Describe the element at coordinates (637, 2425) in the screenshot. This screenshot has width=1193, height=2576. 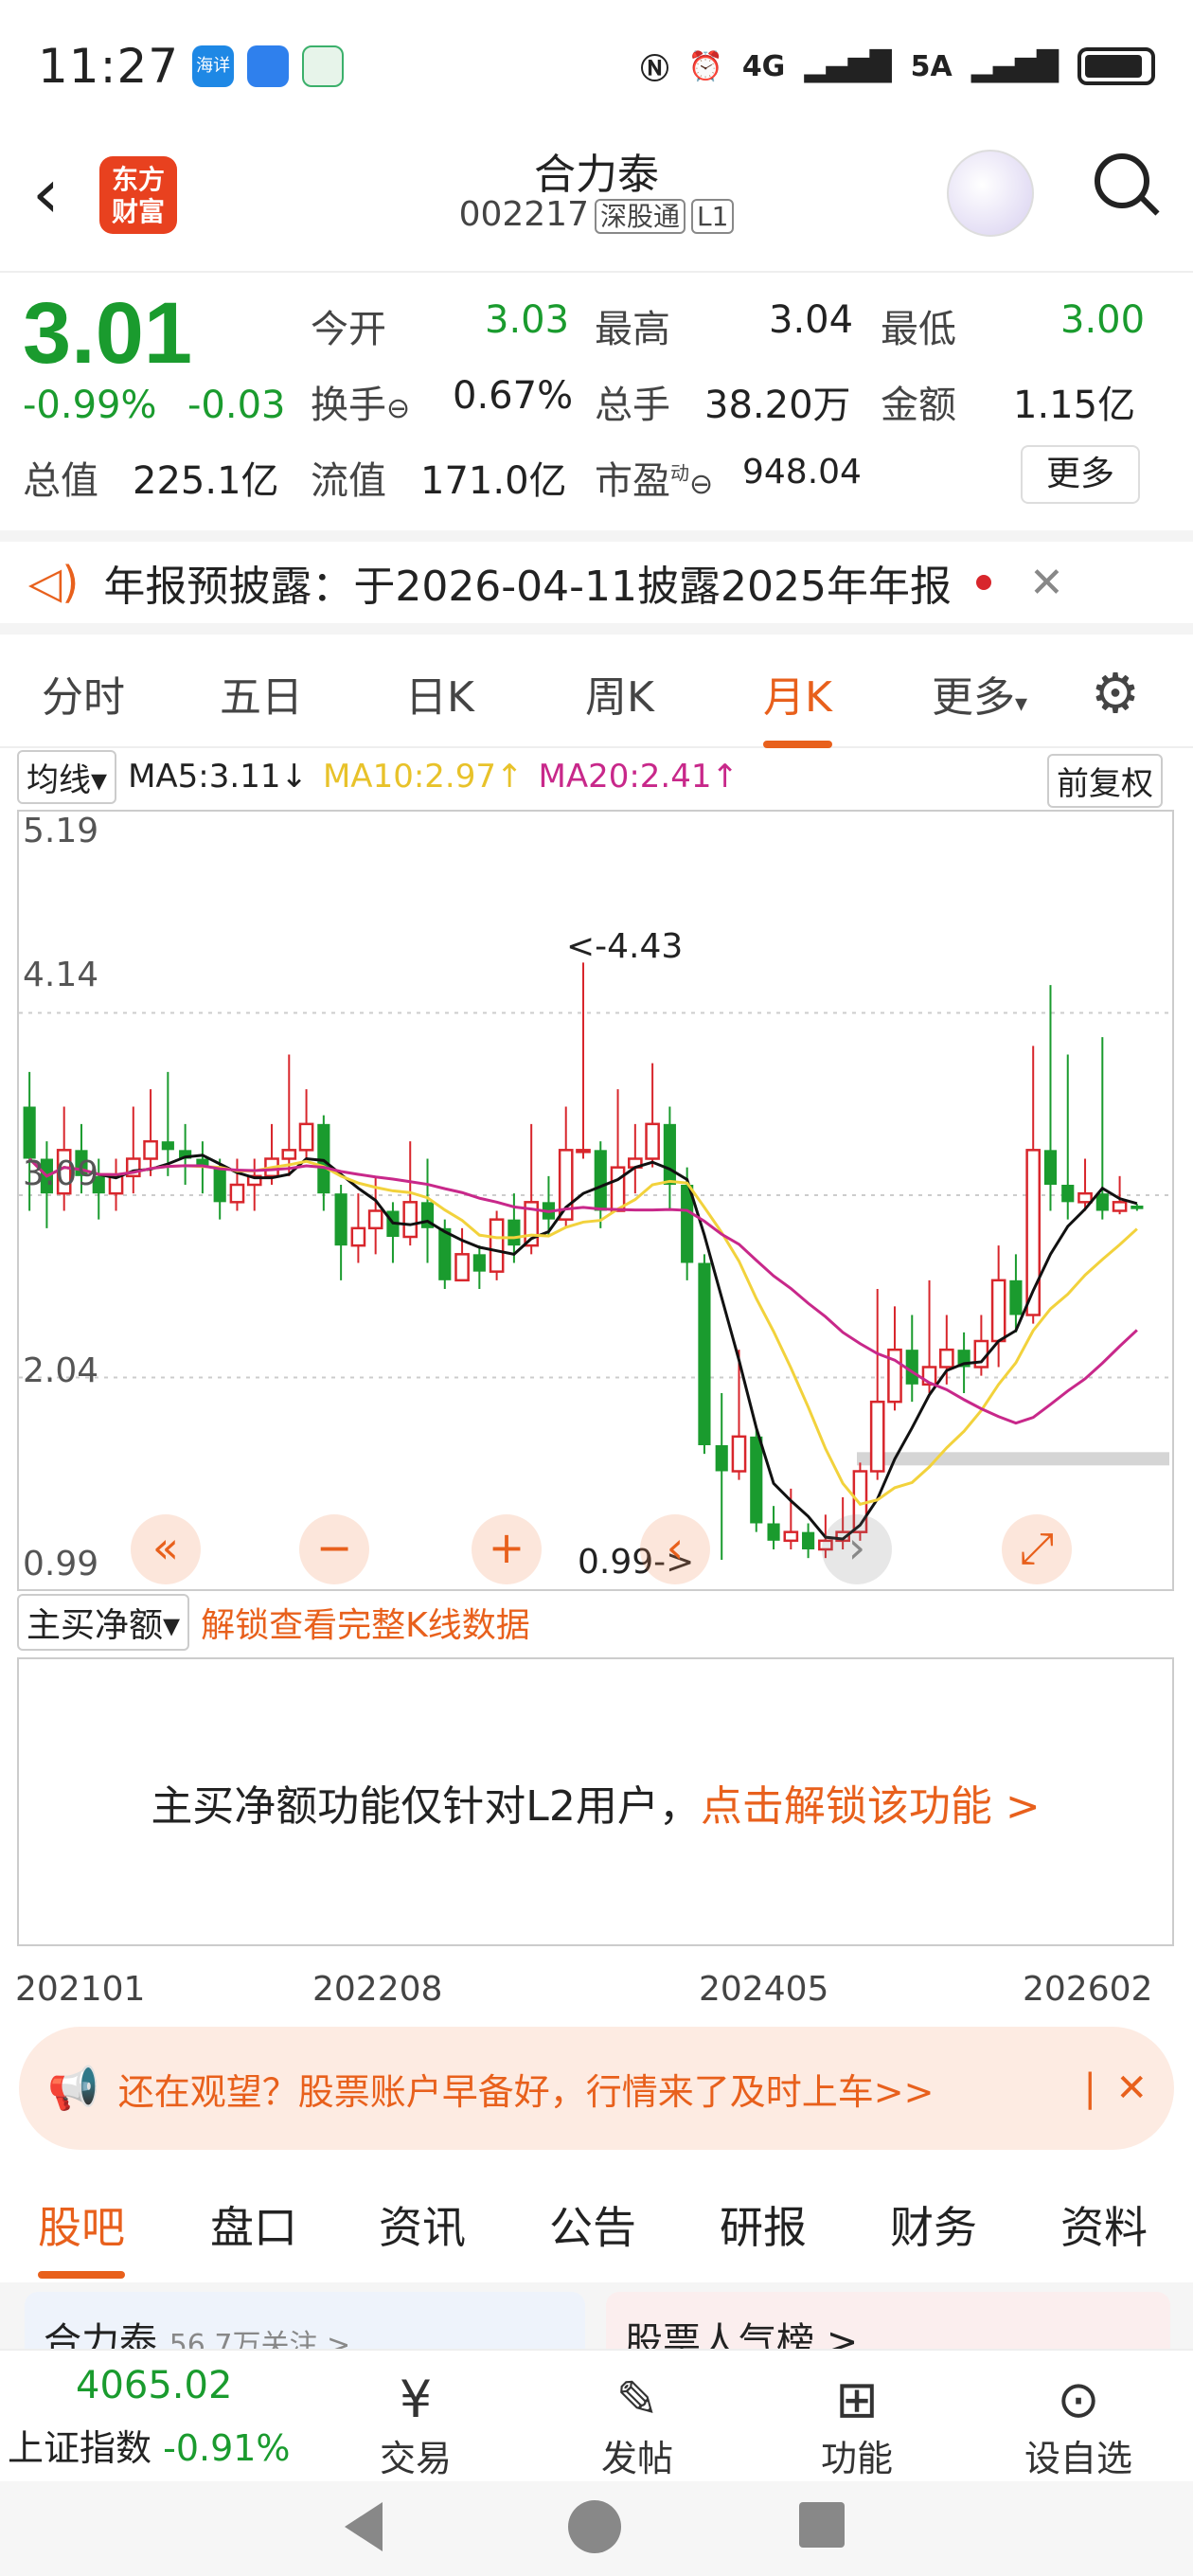
I see `post-button: ✎ 发帖` at that location.